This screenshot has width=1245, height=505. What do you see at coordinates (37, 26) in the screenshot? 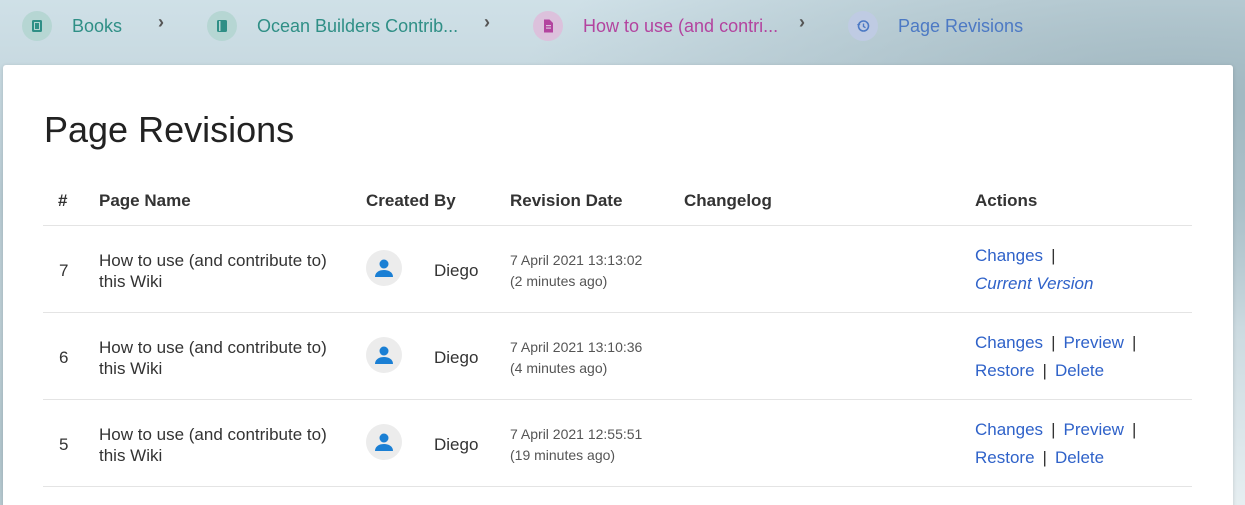
I see `book-shelf-icon` at bounding box center [37, 26].